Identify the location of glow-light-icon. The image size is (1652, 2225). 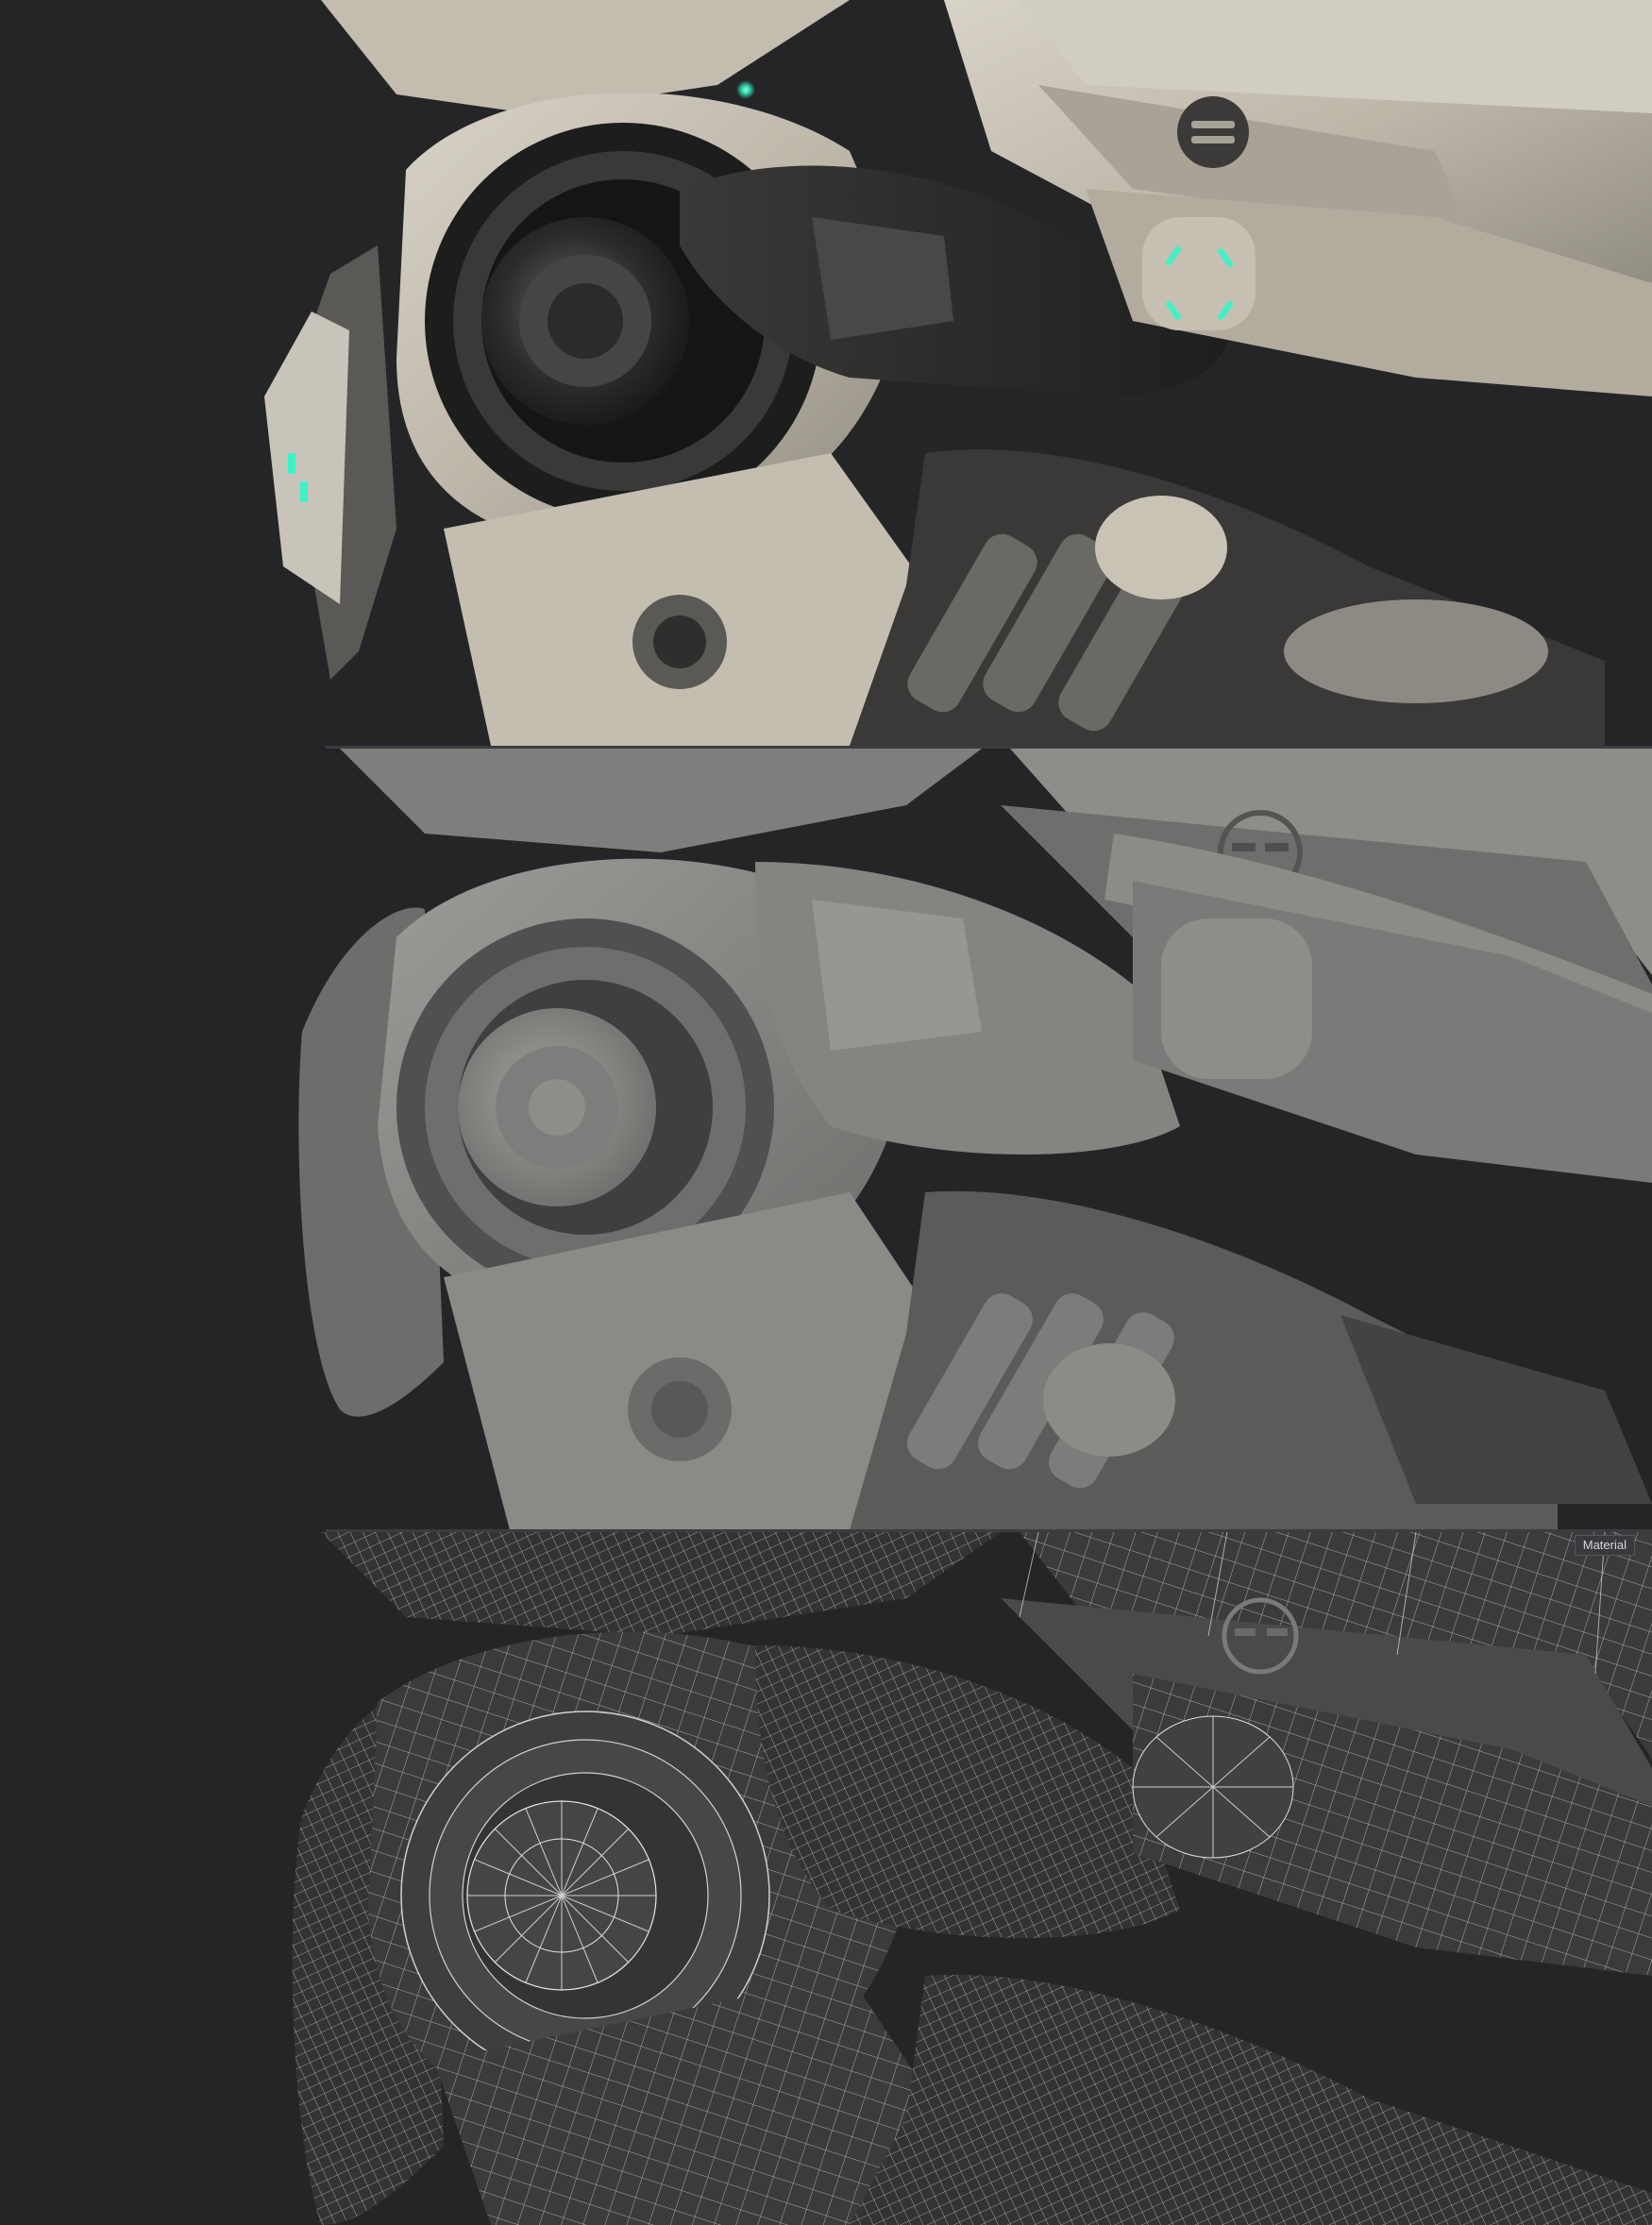
(745, 89).